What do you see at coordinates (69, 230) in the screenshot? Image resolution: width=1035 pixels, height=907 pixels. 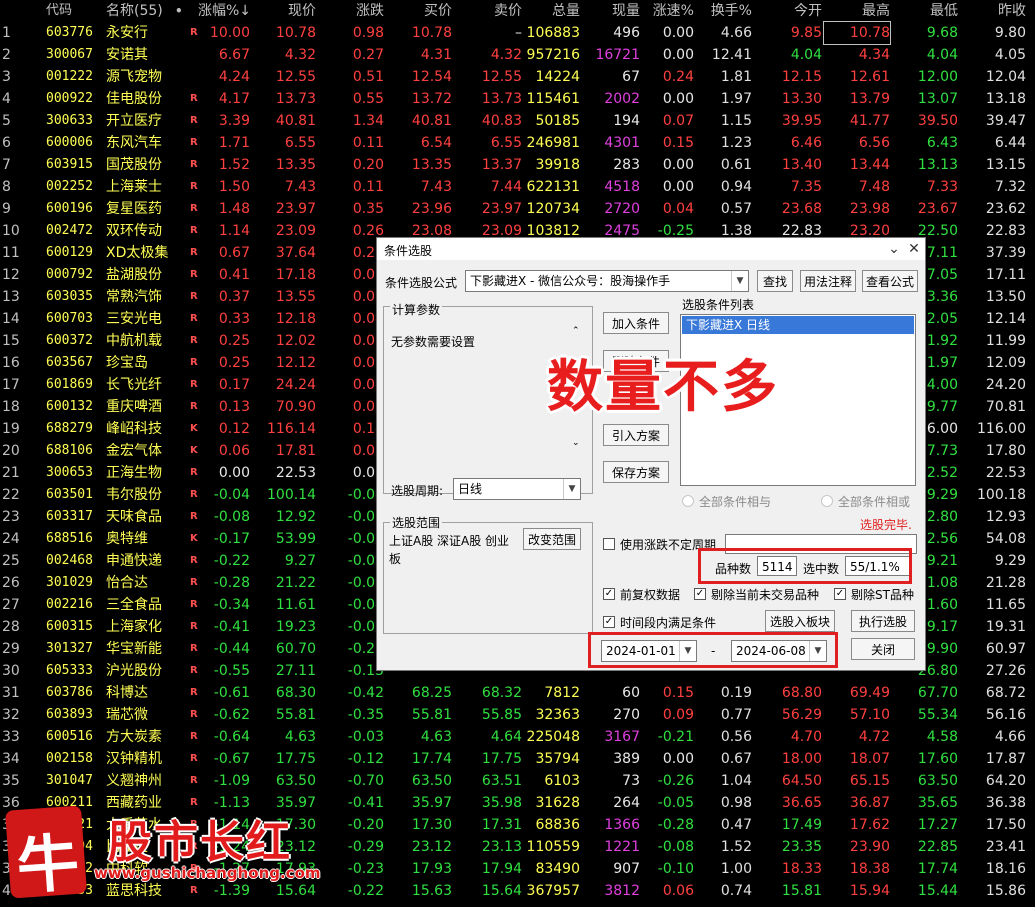 I see `stock-code: 002472` at bounding box center [69, 230].